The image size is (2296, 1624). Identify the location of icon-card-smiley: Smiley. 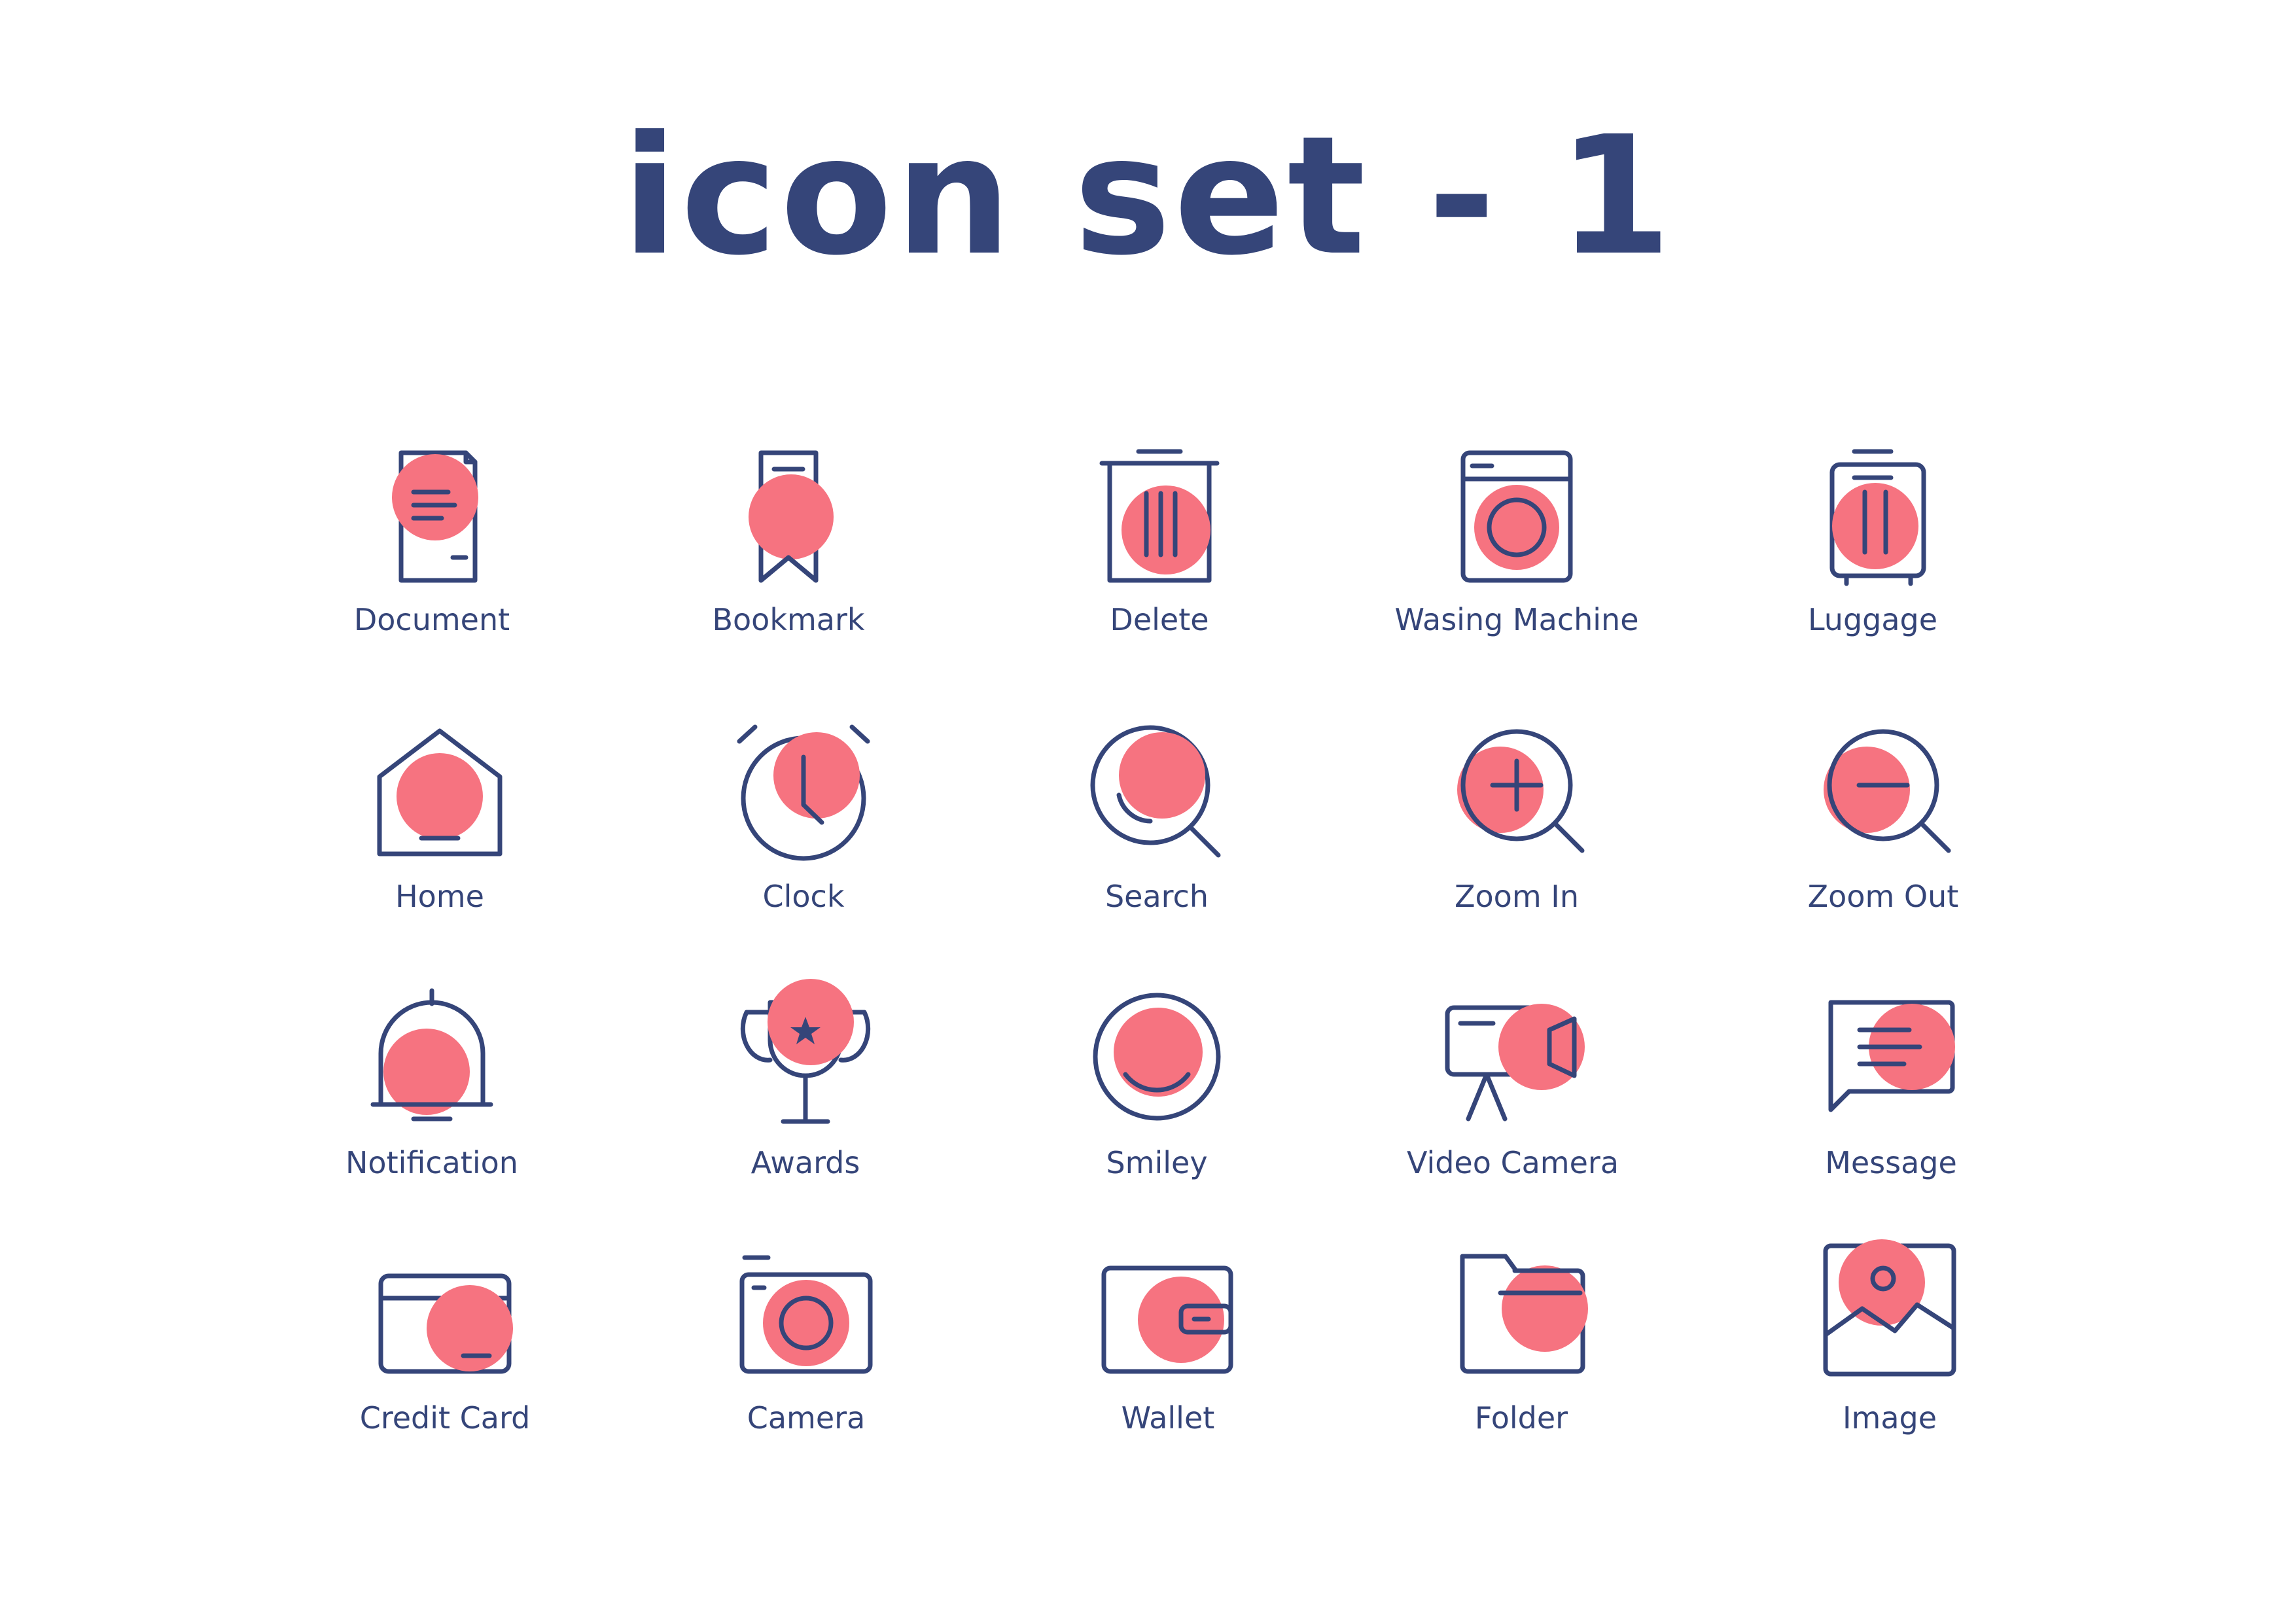
(1156, 1100).